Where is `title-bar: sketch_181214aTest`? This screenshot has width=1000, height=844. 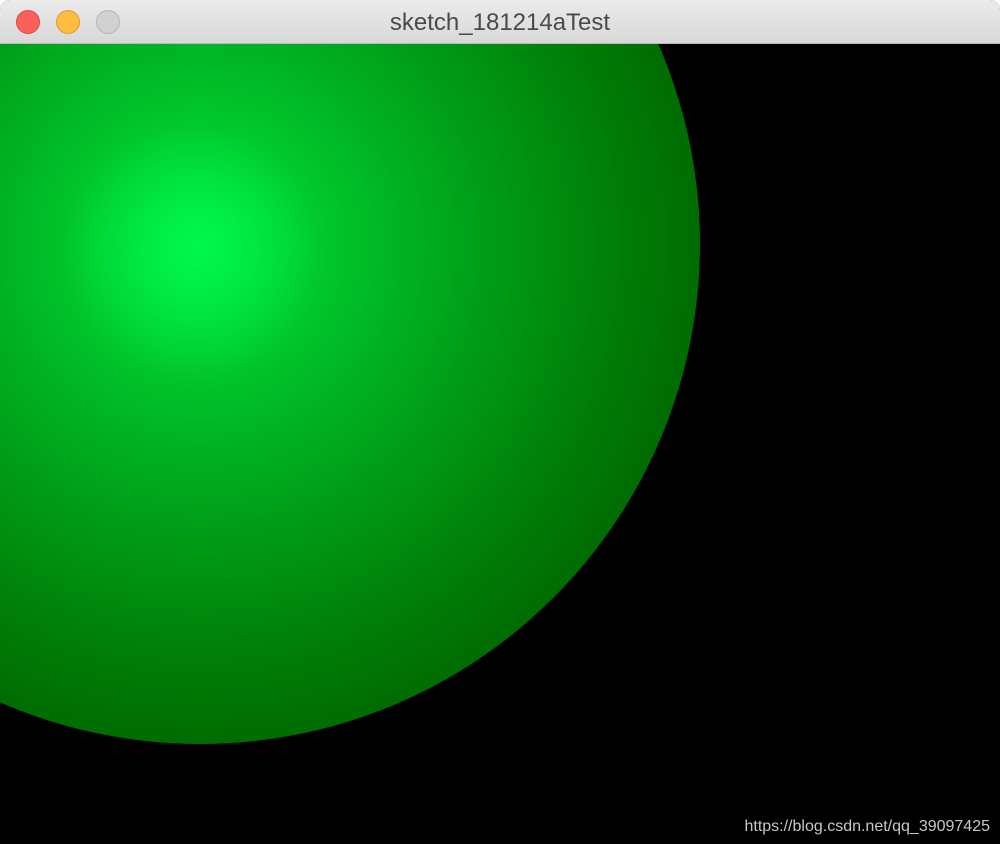 title-bar: sketch_181214aTest is located at coordinates (500, 22).